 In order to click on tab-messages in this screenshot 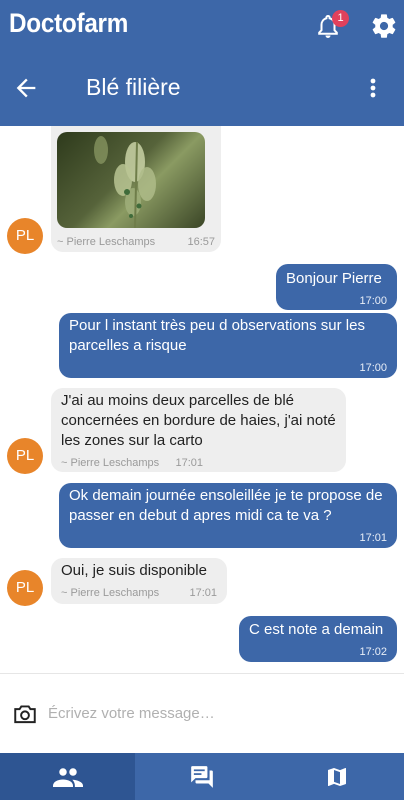, I will do `click(202, 776)`.